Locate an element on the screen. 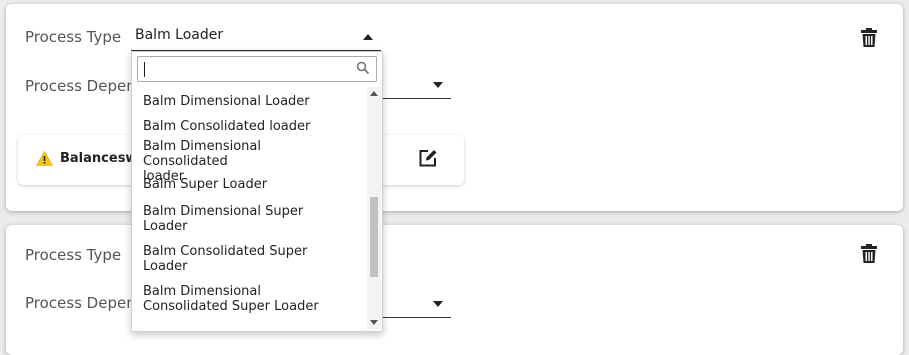 The image size is (909, 355). dropdown-scrollbar is located at coordinates (374, 208).